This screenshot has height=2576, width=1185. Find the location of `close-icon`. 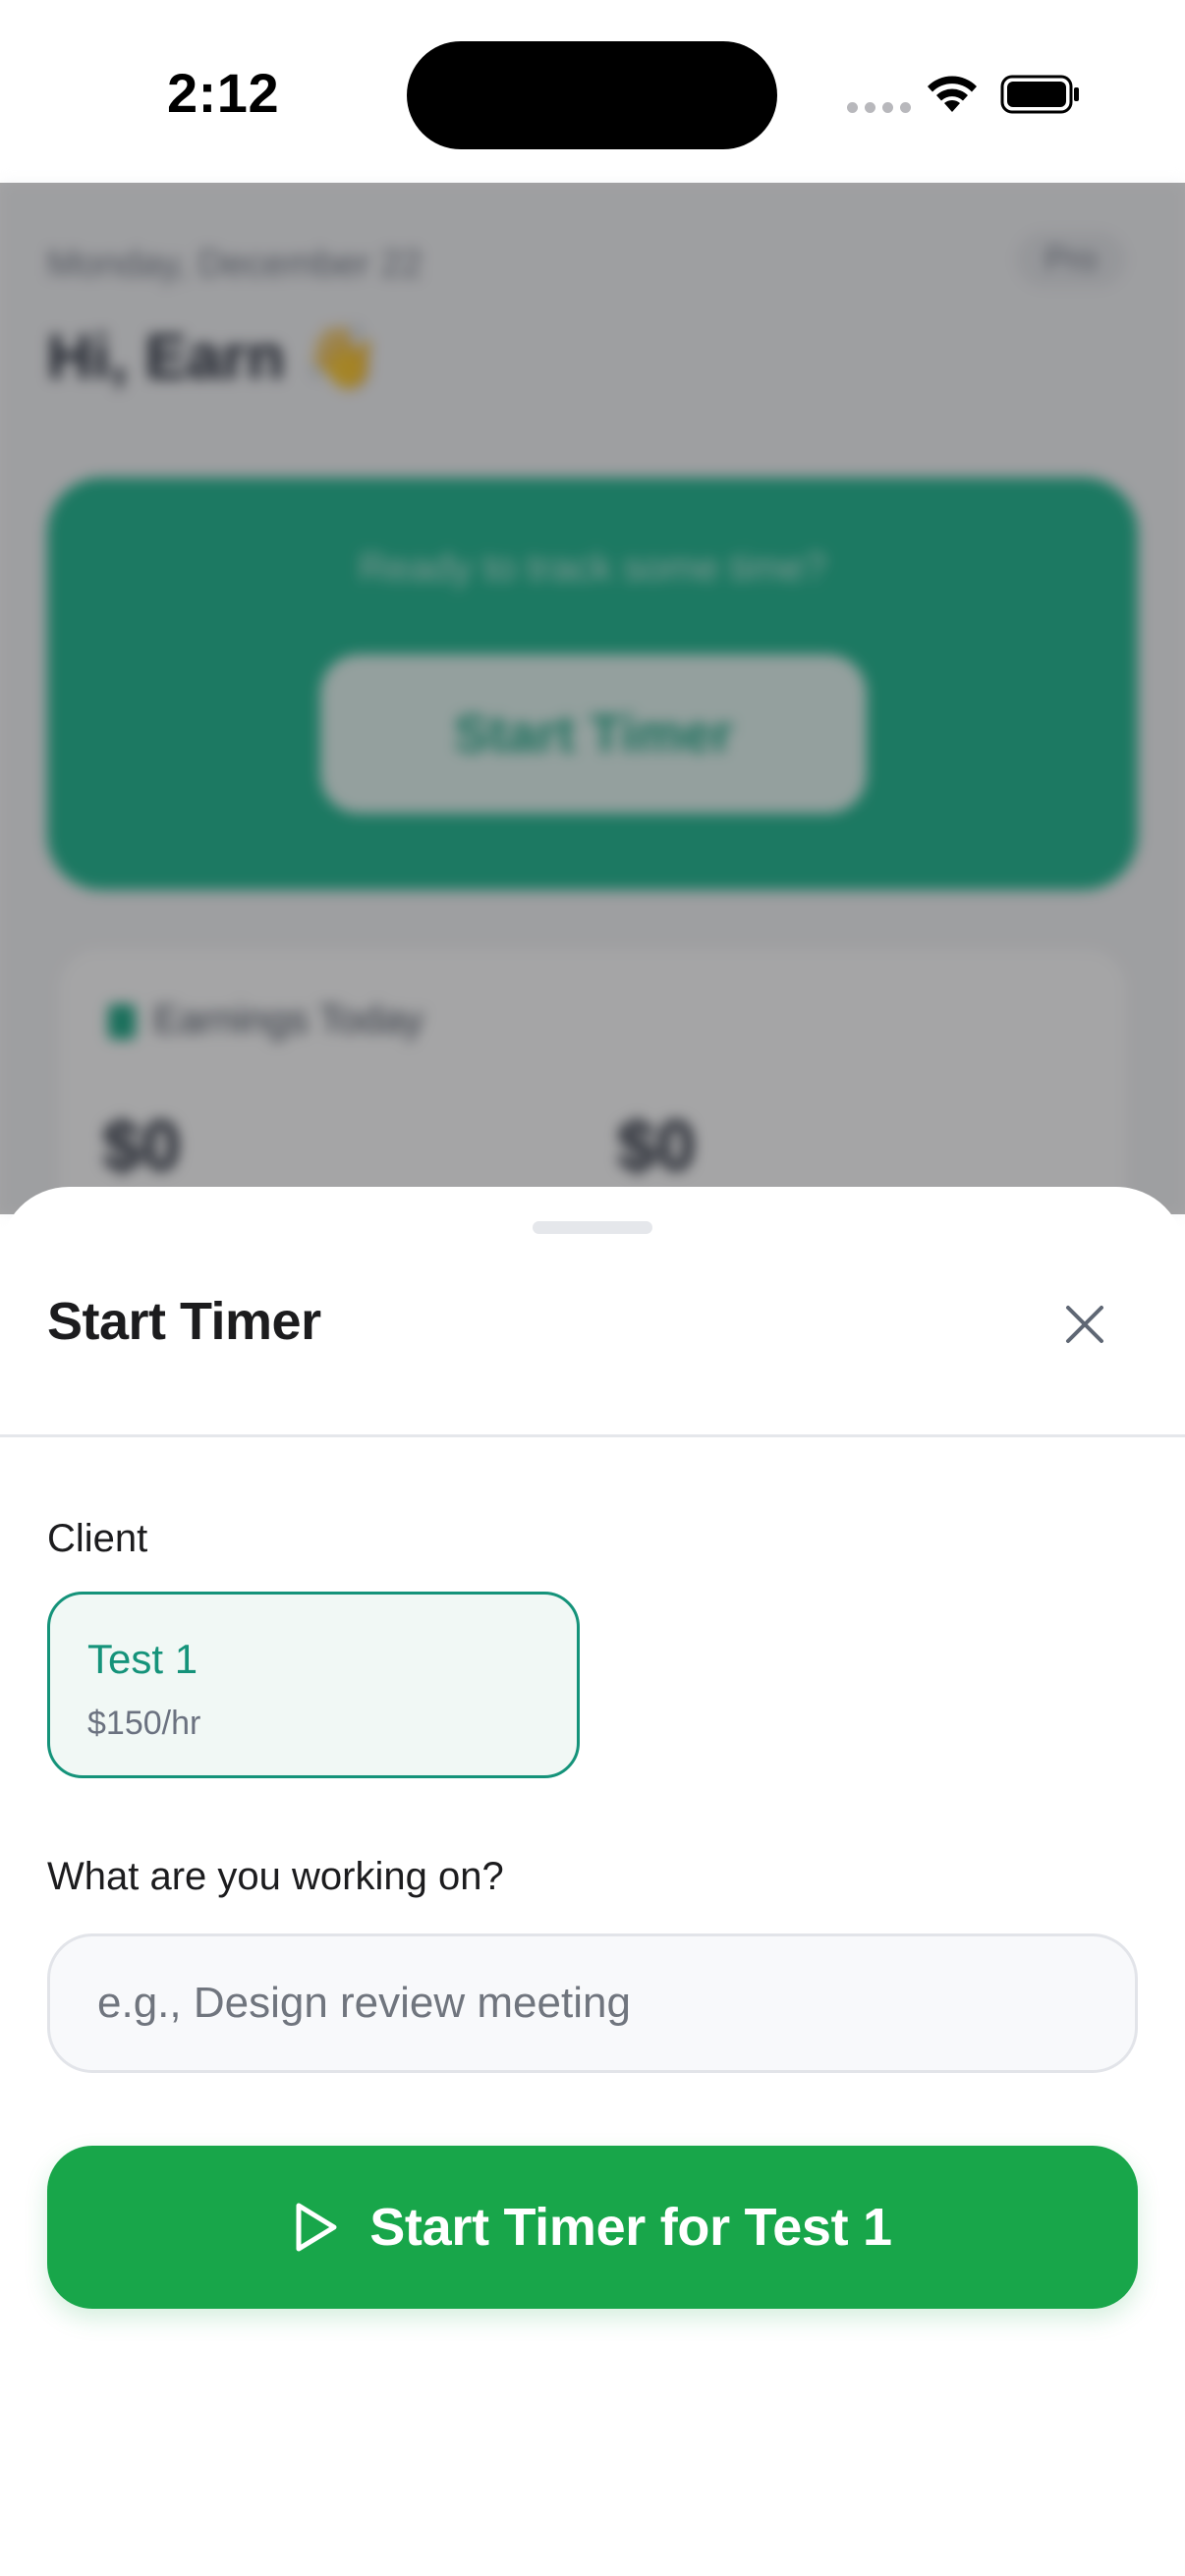

close-icon is located at coordinates (1084, 1324).